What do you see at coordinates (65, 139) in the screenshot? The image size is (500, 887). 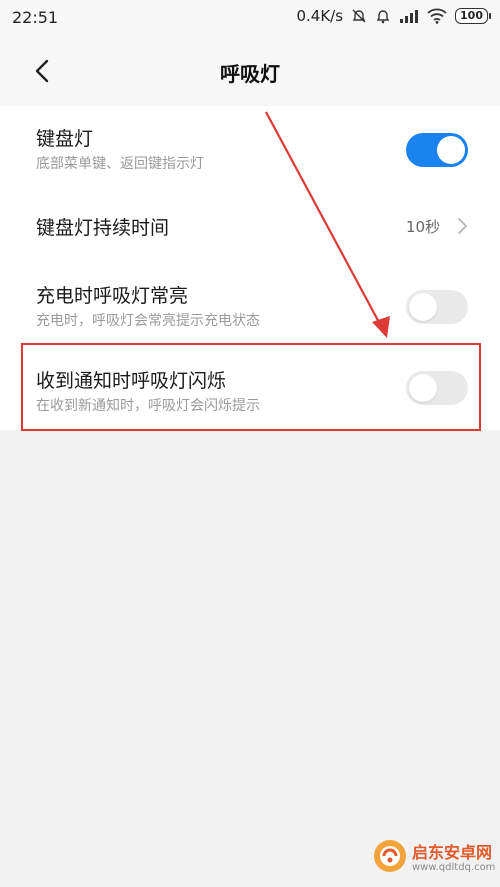 I see `setting-title: 键盘灯` at bounding box center [65, 139].